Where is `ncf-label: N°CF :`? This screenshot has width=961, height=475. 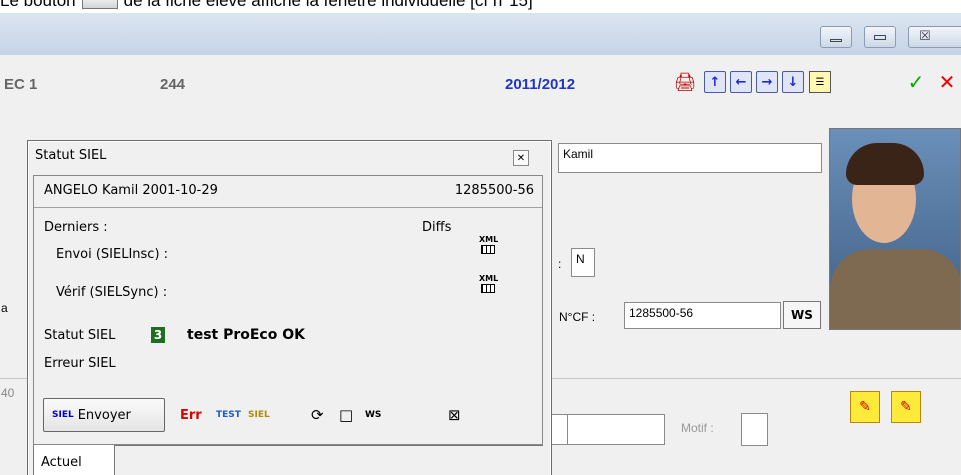
ncf-label: N°CF : is located at coordinates (577, 317).